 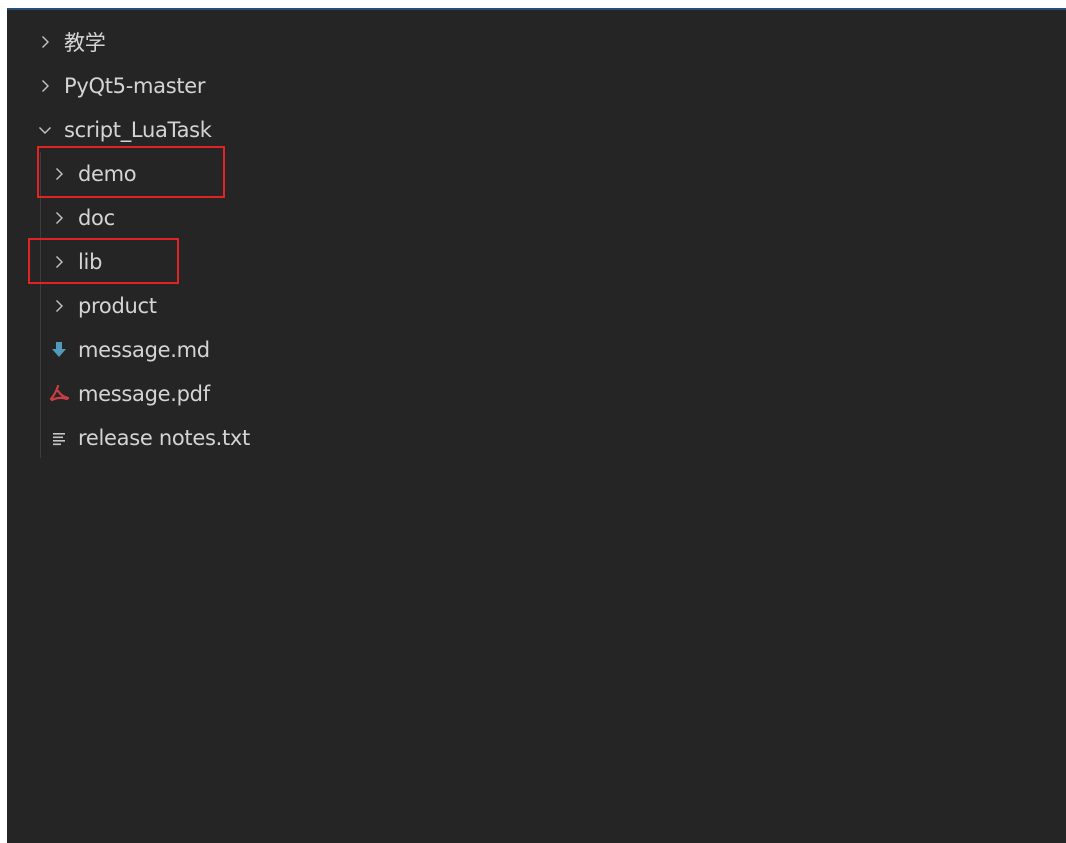 What do you see at coordinates (85, 43) in the screenshot?
I see `tree-item-label: 教学` at bounding box center [85, 43].